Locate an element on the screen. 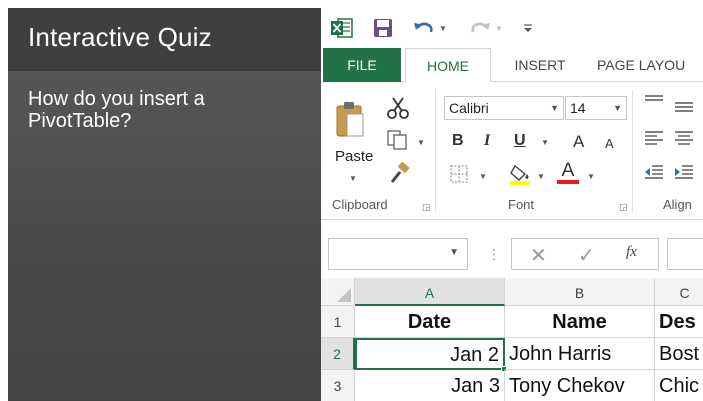 This screenshot has height=401, width=703. fill-color-icon is located at coordinates (521, 176).